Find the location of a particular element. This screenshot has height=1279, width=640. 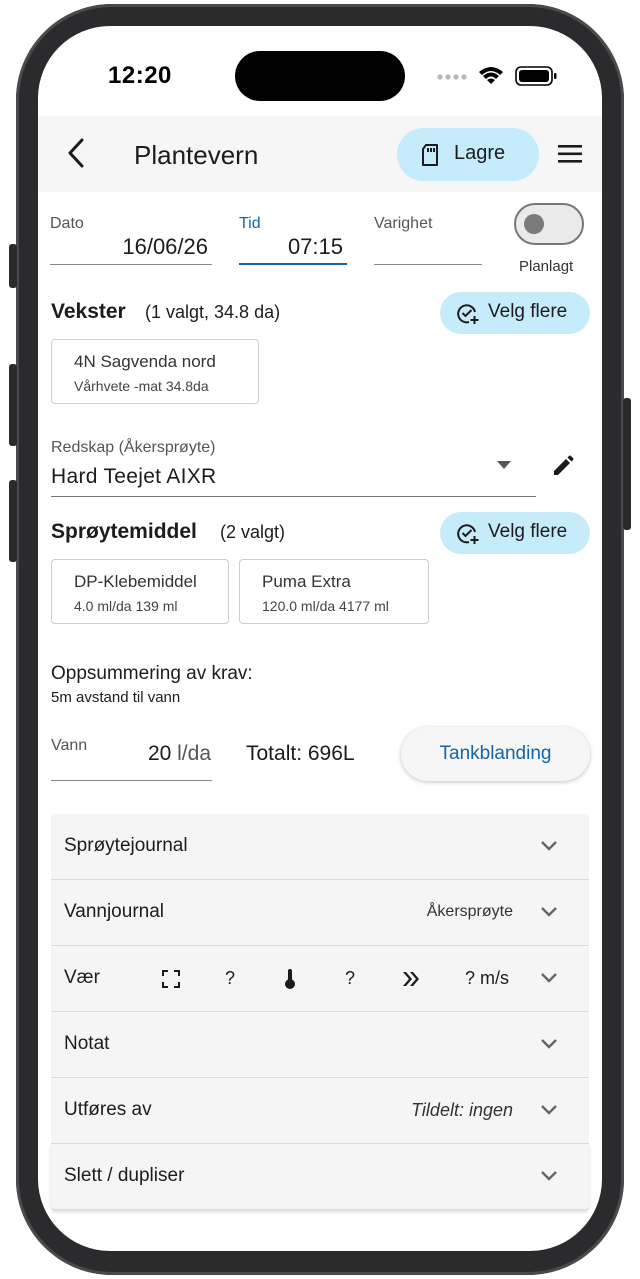

time-label: Tid is located at coordinates (250, 223).